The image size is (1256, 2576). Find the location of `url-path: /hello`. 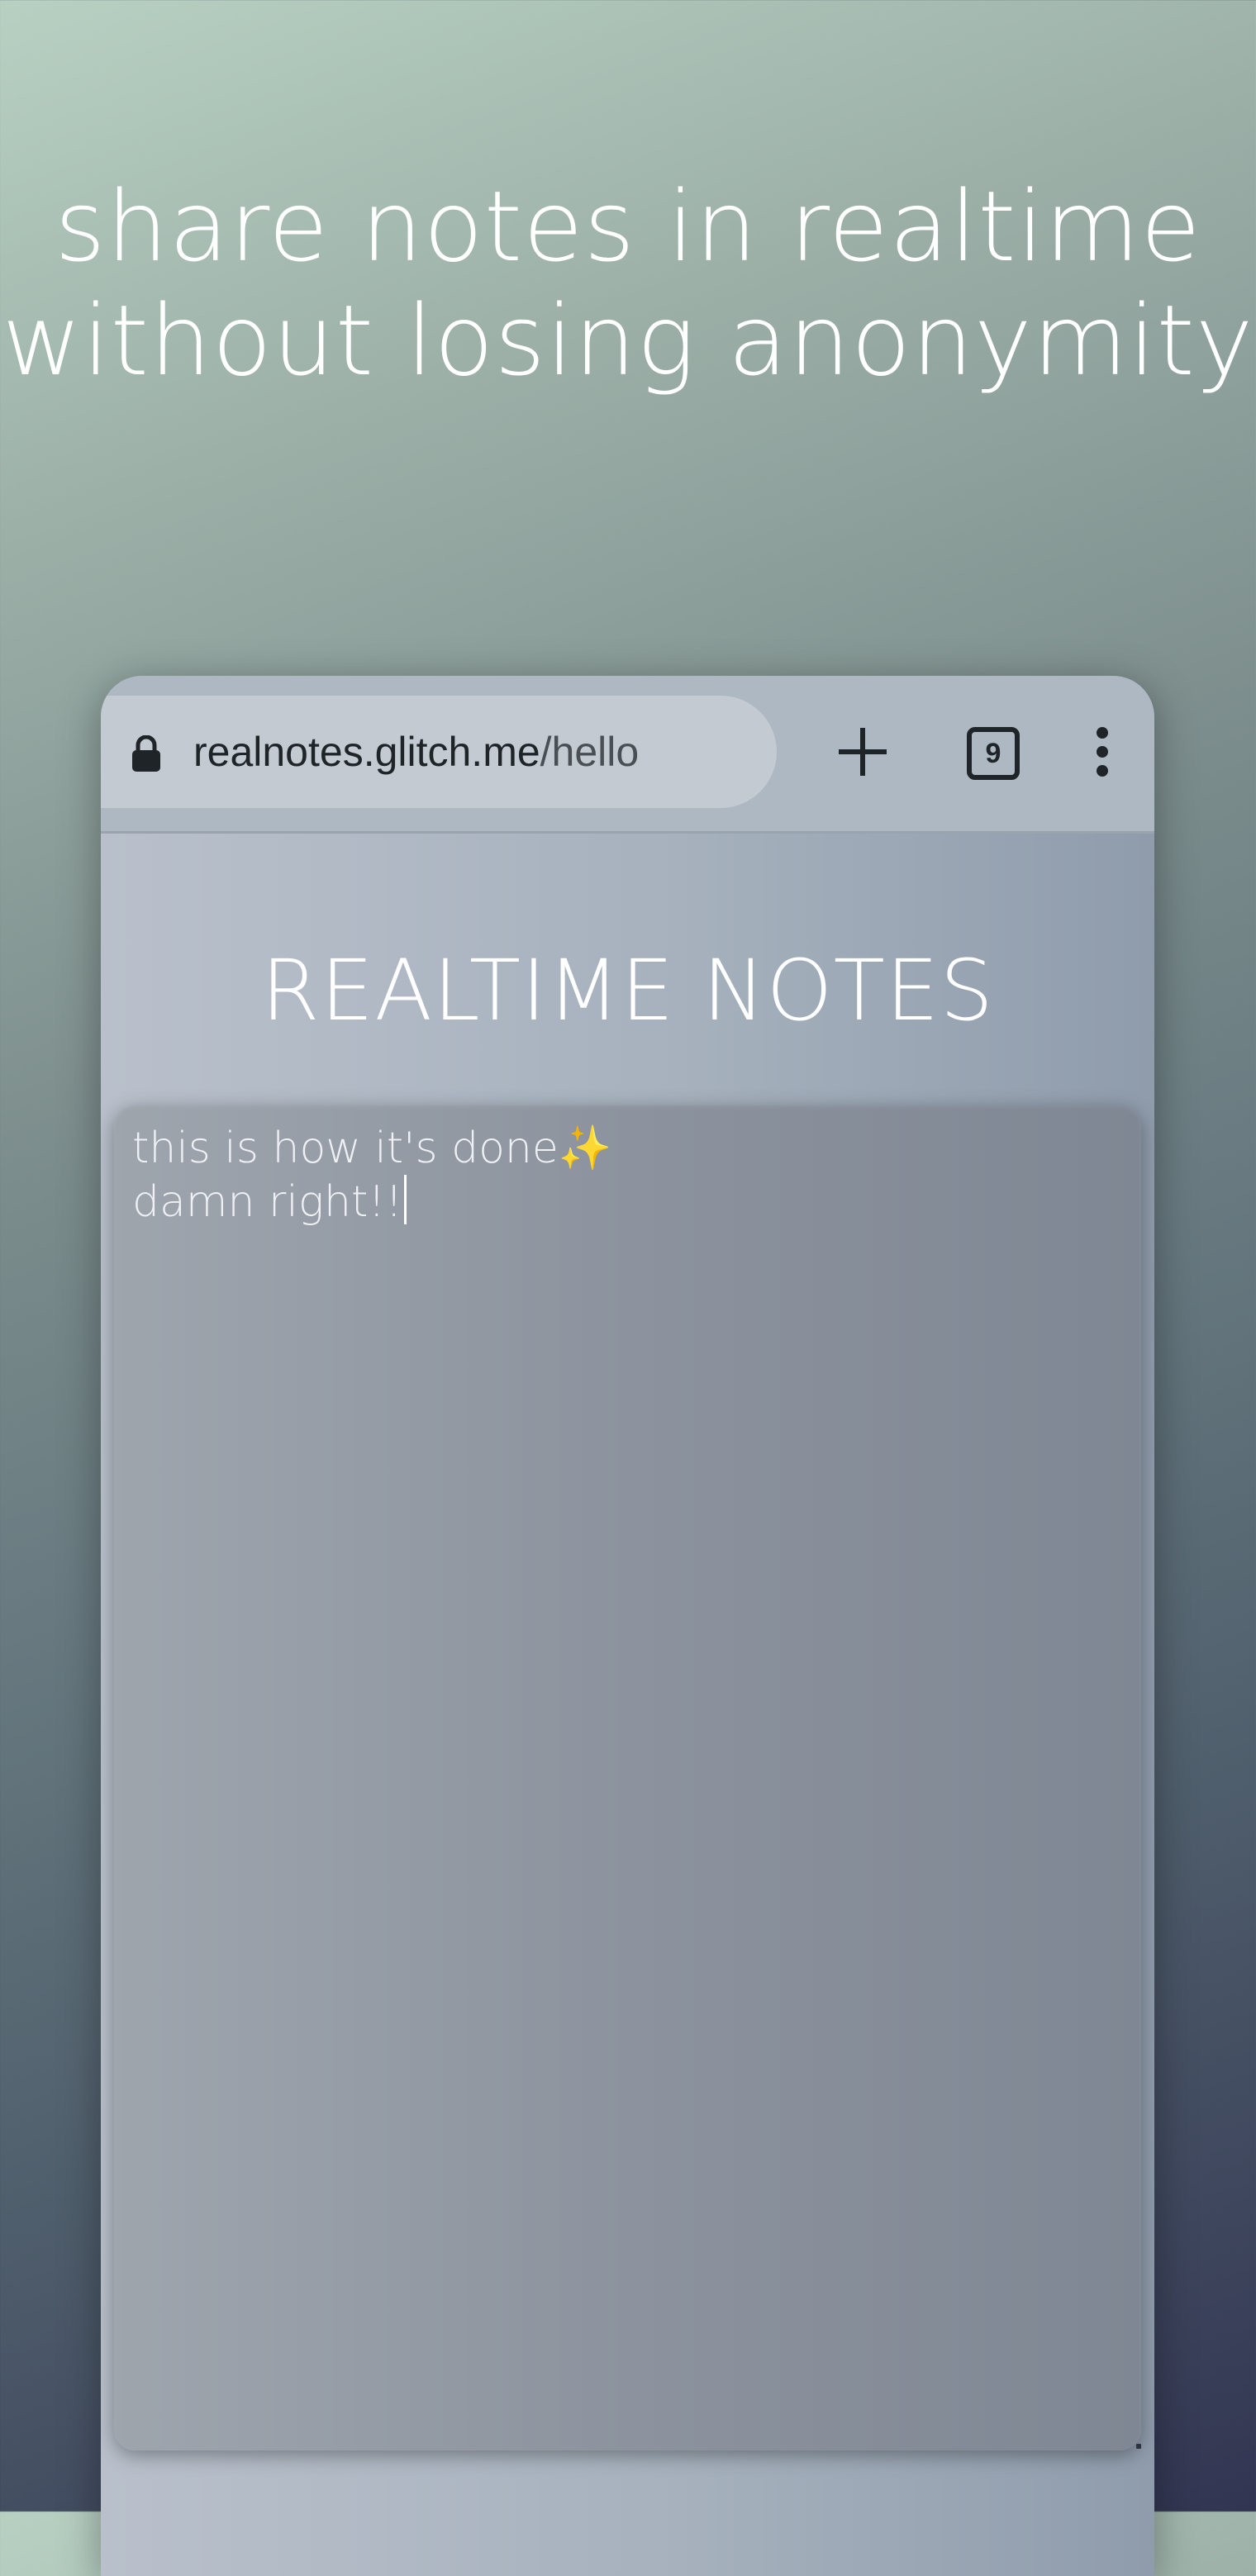

url-path: /hello is located at coordinates (590, 752).